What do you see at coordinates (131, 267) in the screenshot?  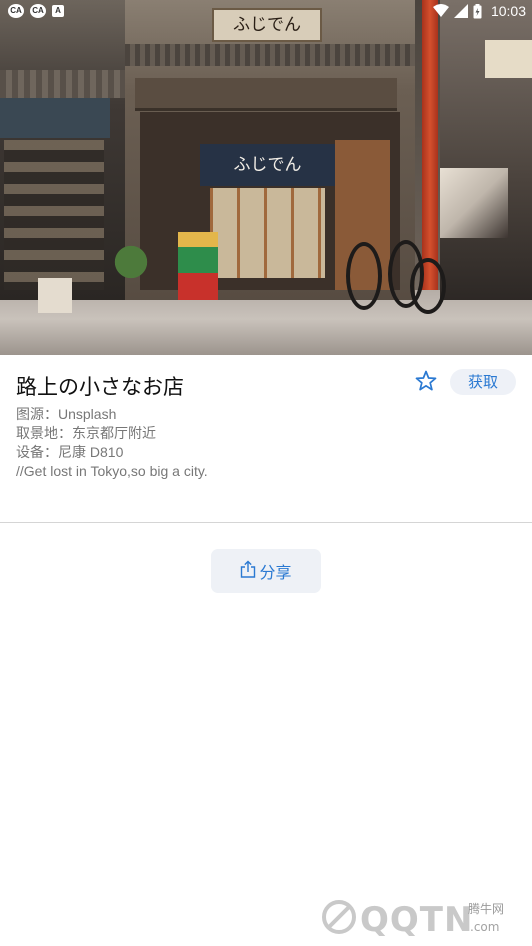 I see `potted-plant` at bounding box center [131, 267].